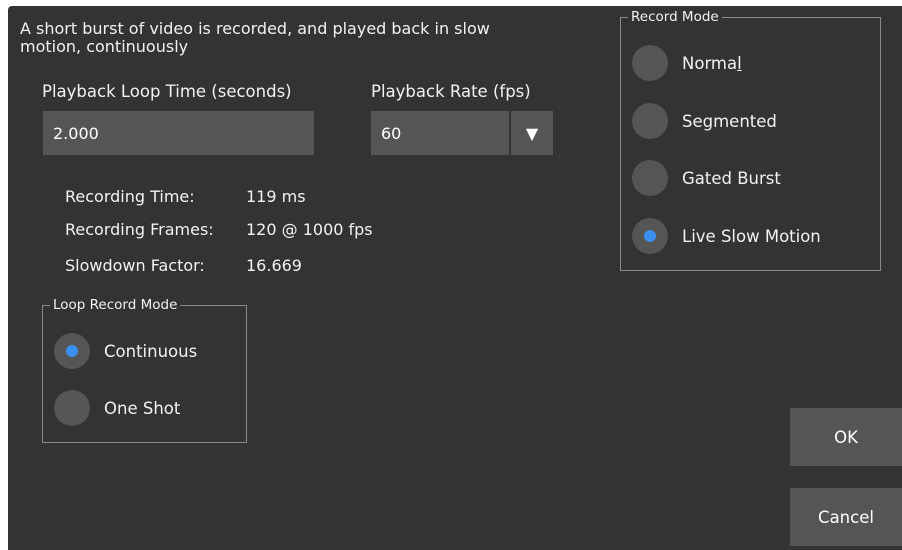 The image size is (902, 550). What do you see at coordinates (751, 236) in the screenshot?
I see `radio-live-slow-motion-label: Live Slow Motion` at bounding box center [751, 236].